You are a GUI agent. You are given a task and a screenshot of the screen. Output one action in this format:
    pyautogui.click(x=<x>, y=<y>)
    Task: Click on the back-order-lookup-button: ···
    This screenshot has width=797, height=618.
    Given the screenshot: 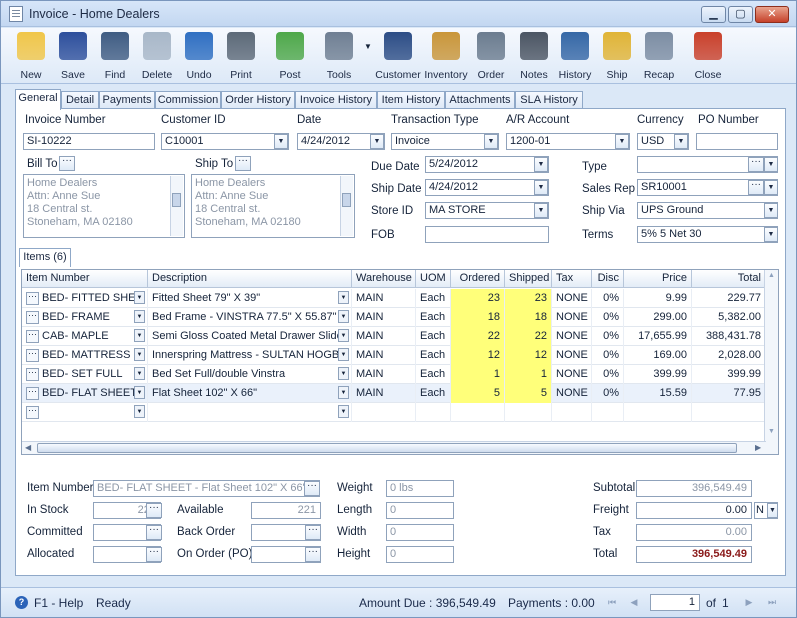 What is the action you would take?
    pyautogui.click(x=313, y=532)
    